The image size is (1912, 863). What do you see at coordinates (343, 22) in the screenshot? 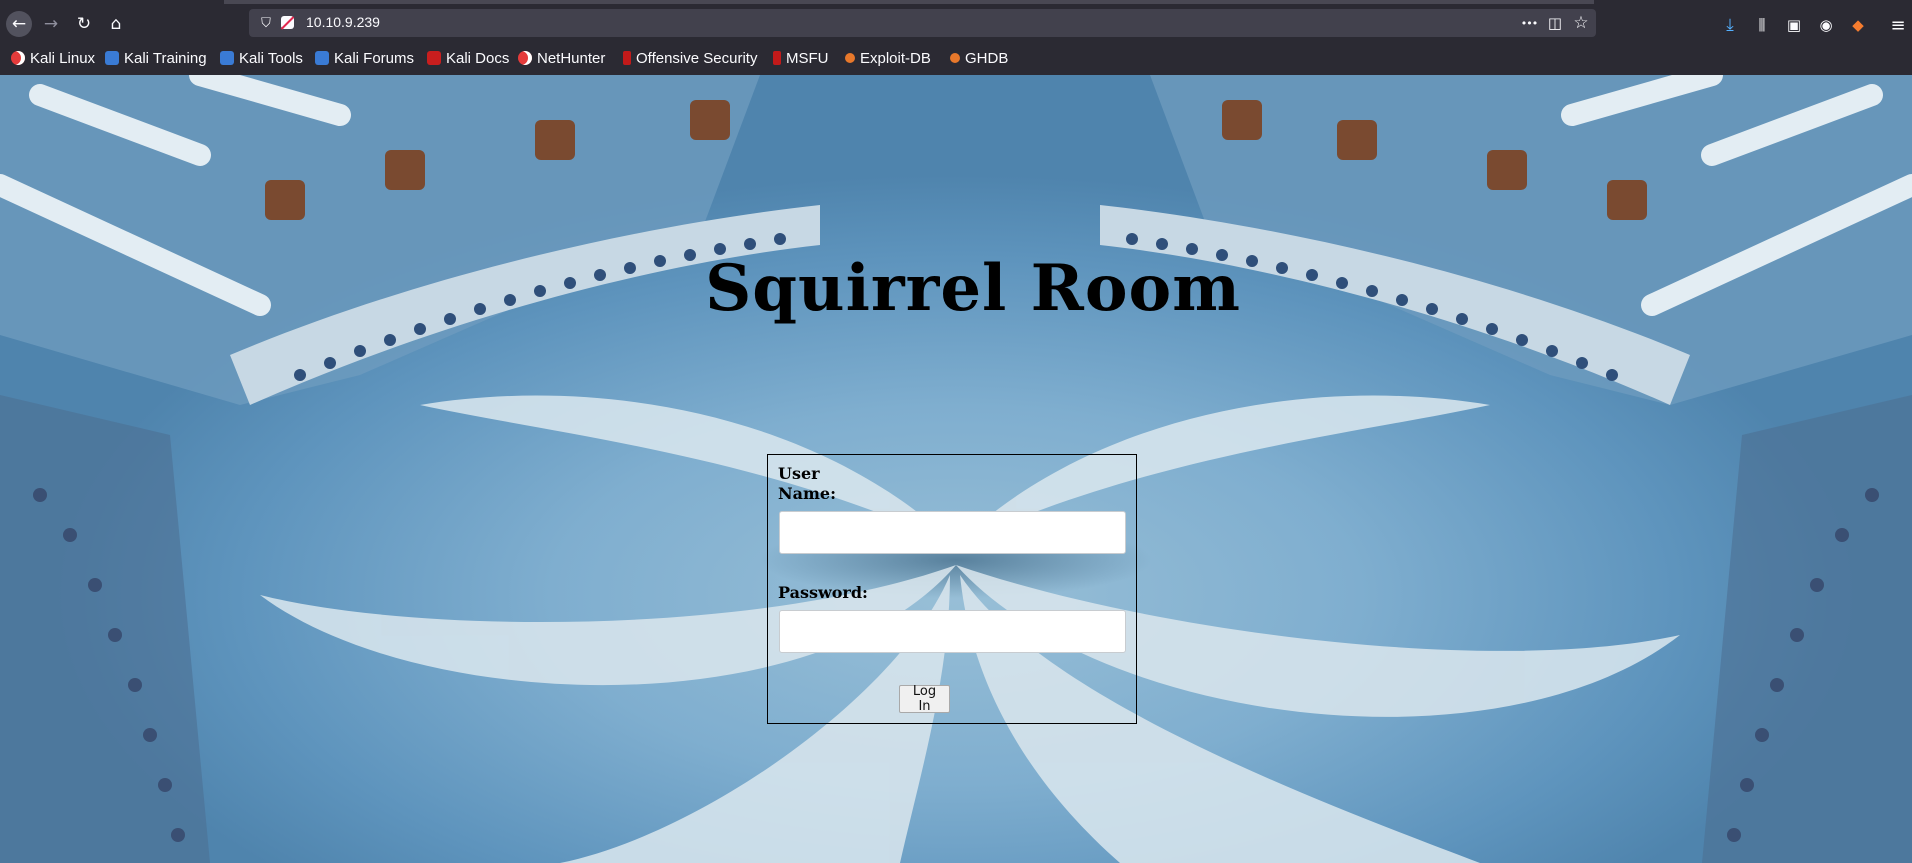
I see `url-text: 10.10.9.239` at bounding box center [343, 22].